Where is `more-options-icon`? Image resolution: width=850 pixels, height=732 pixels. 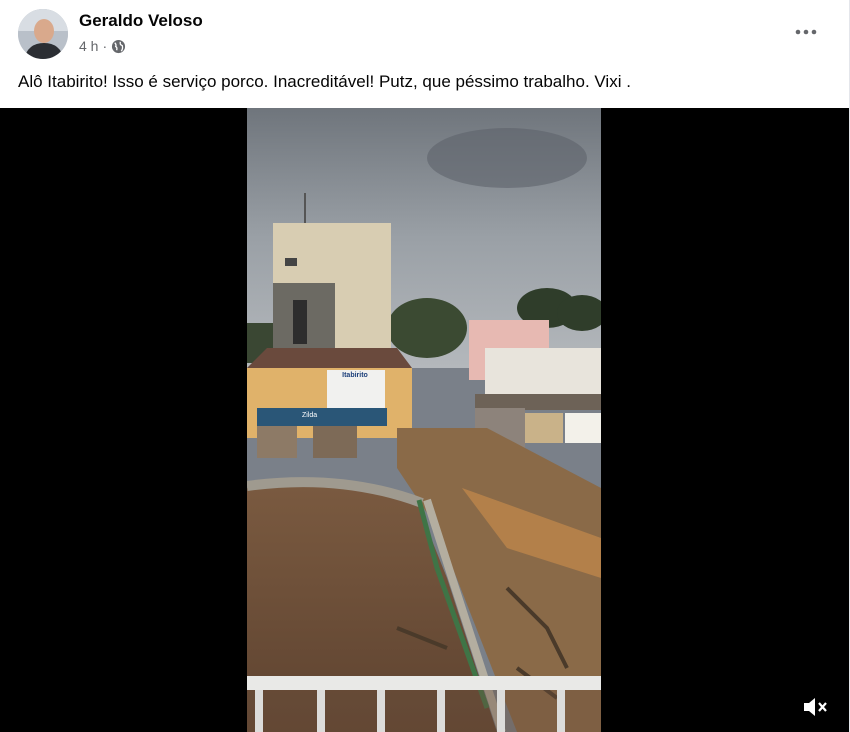 more-options-icon is located at coordinates (806, 32).